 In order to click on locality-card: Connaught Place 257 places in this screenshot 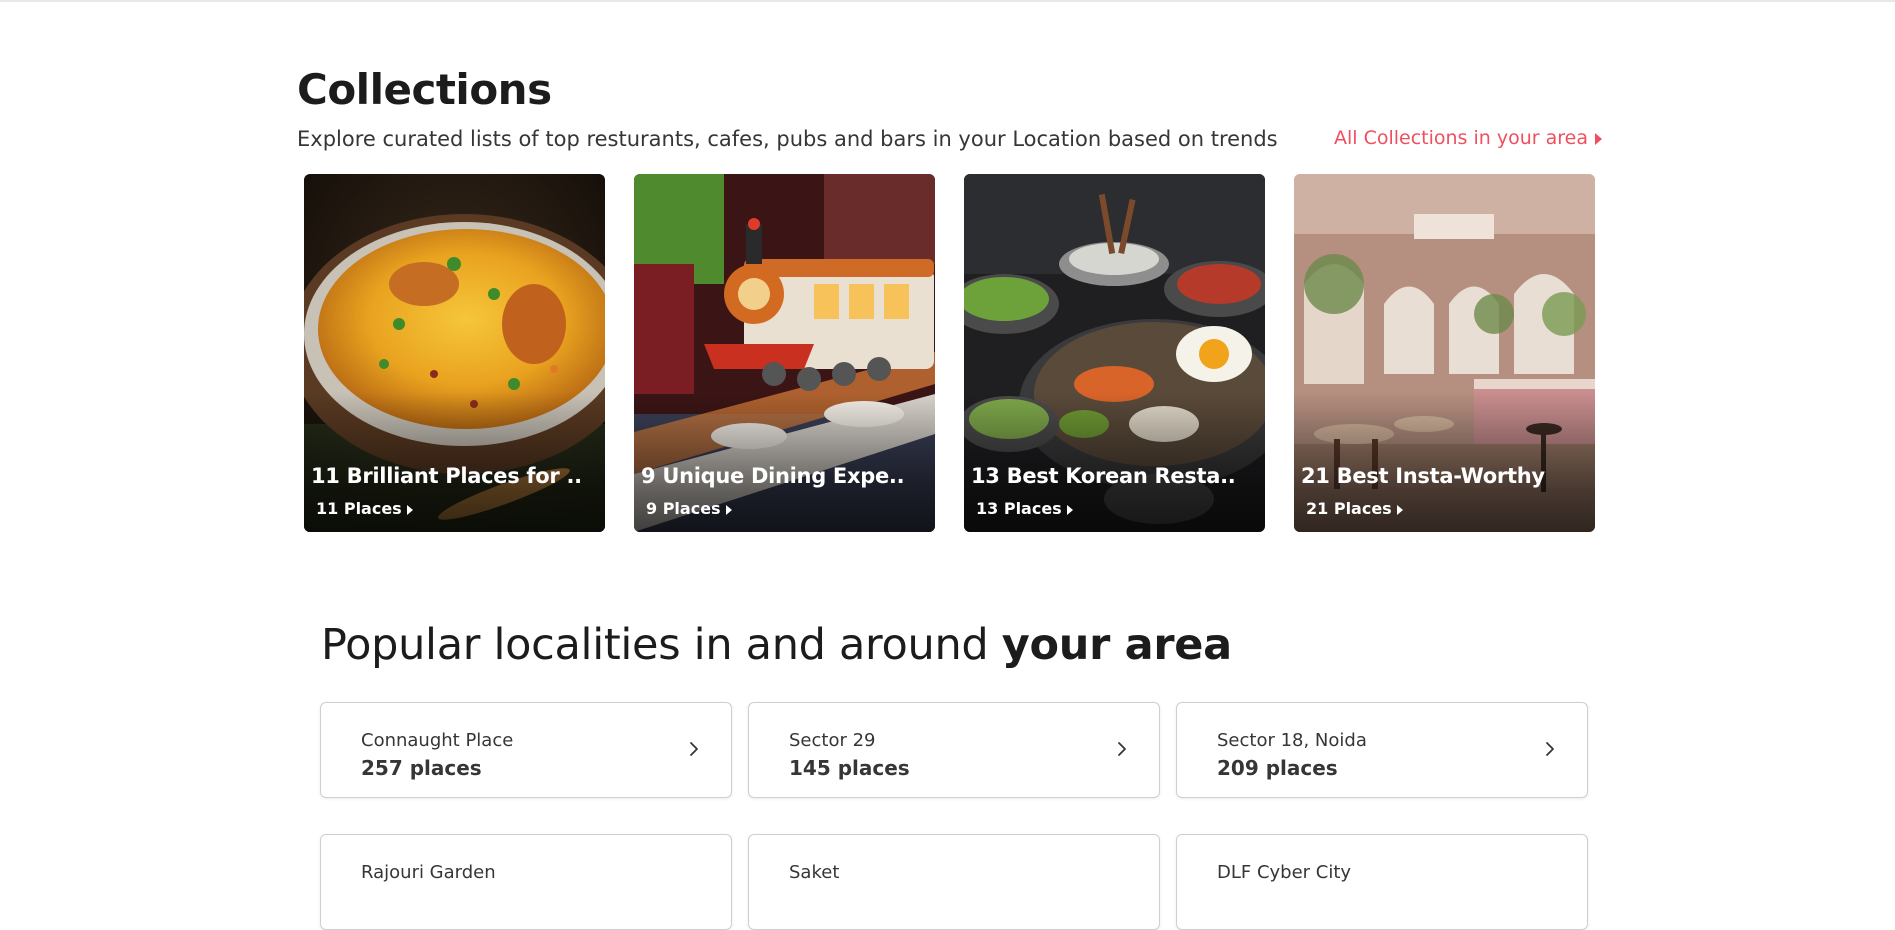, I will do `click(526, 750)`.